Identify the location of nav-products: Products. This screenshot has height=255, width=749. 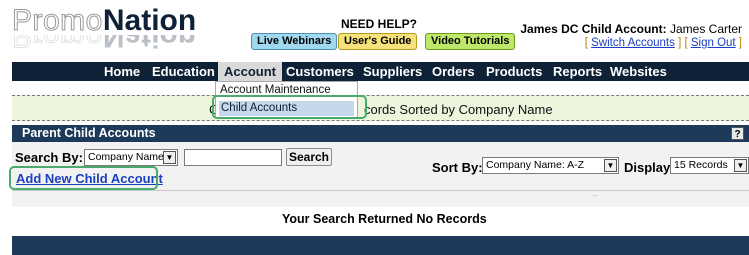
(514, 71).